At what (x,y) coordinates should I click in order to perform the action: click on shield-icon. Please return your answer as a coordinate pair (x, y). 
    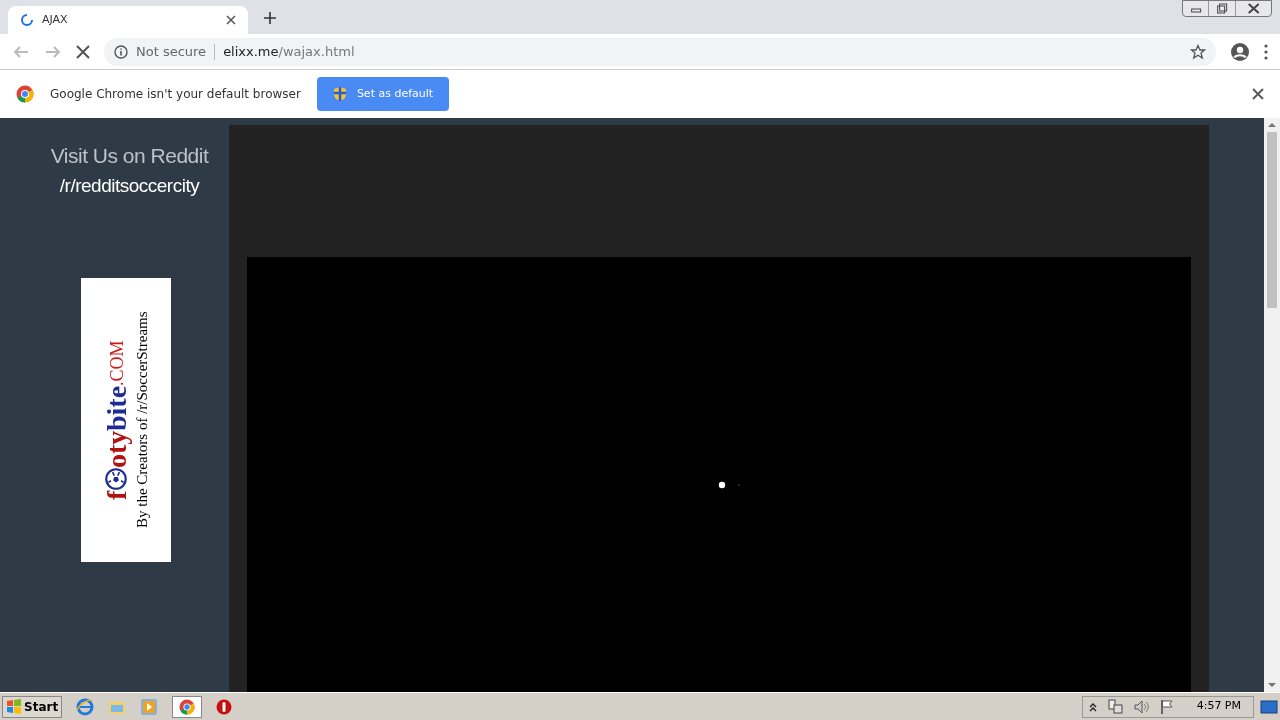
    Looking at the image, I should click on (339, 94).